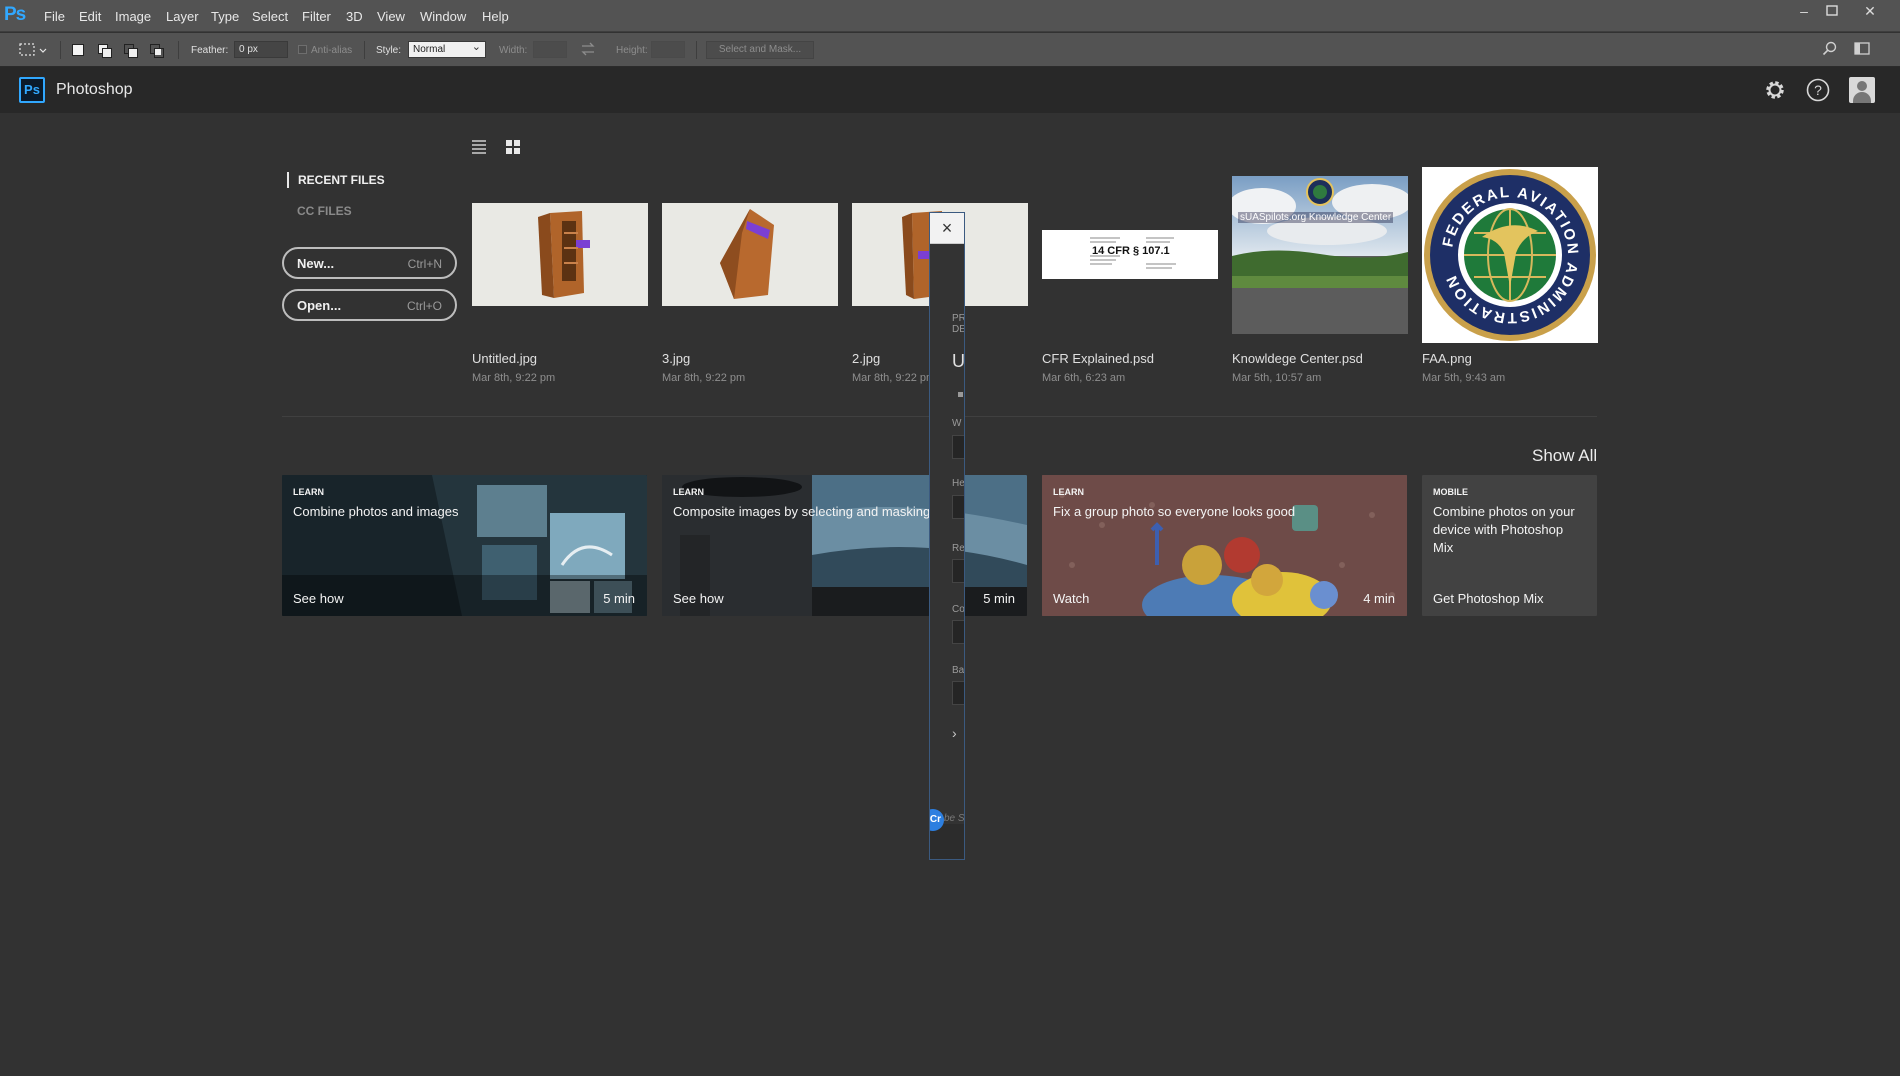 The image size is (1900, 1076). Describe the element at coordinates (958, 609) in the screenshot. I see `dialog-color-mode-label: Co` at that location.